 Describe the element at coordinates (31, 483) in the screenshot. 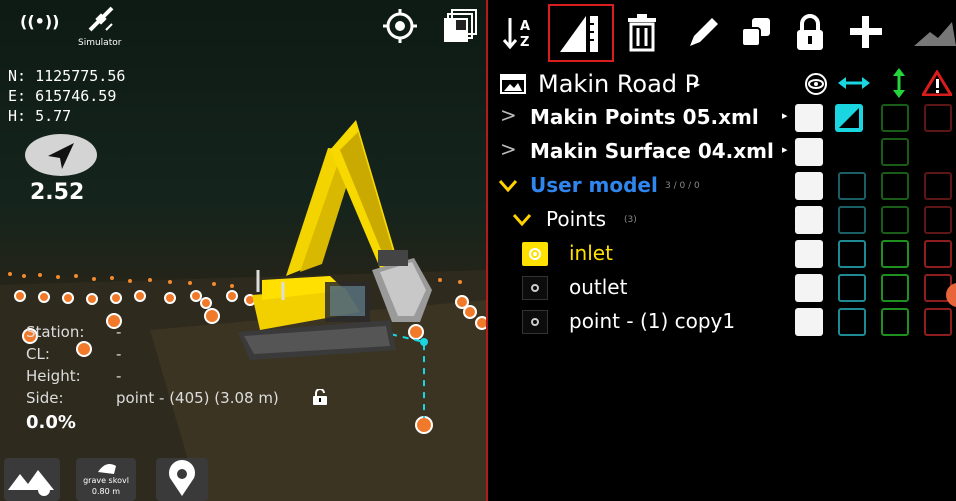

I see `terrain-hand-icon` at that location.